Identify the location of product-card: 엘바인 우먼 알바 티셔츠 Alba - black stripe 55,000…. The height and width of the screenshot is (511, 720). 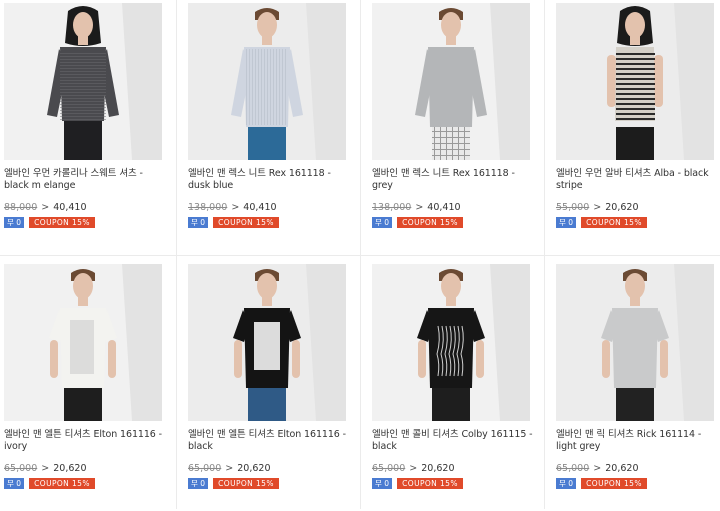
(636, 125).